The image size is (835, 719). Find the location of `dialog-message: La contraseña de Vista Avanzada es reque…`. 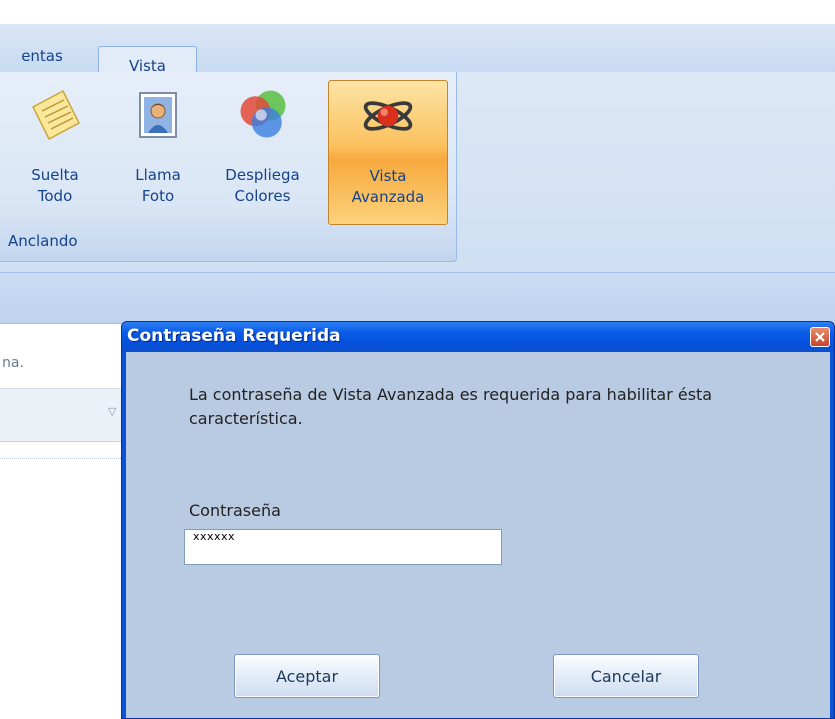

dialog-message: La contraseña de Vista Avanzada es reque… is located at coordinates (451, 406).